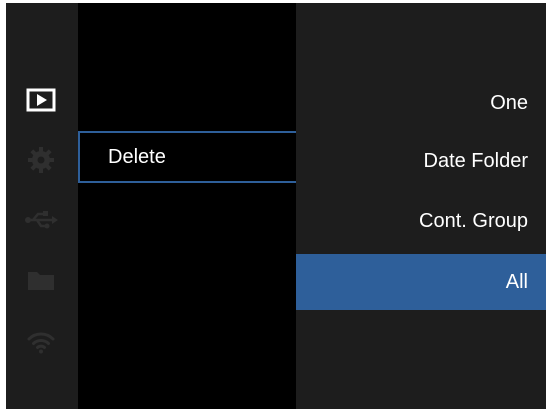  I want to click on option-all-label: All, so click(516, 281).